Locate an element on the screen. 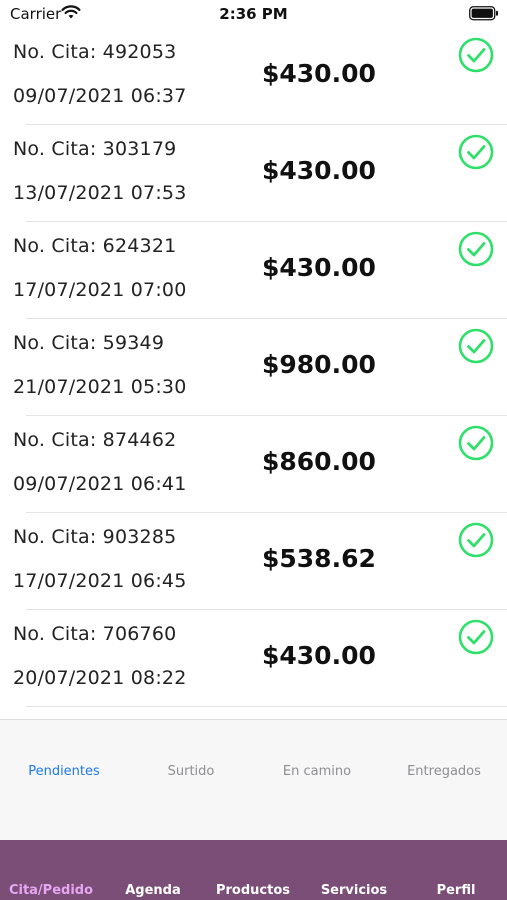  appointment-number: No. Cita: 706760 is located at coordinates (95, 634).